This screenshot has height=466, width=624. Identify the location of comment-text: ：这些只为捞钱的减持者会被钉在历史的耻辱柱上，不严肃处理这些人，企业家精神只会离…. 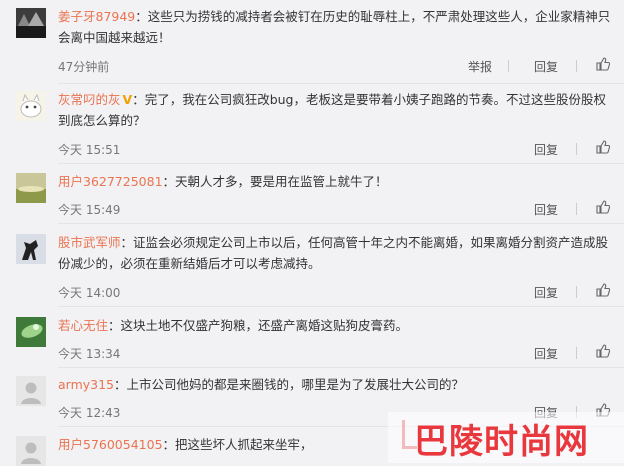
(334, 27).